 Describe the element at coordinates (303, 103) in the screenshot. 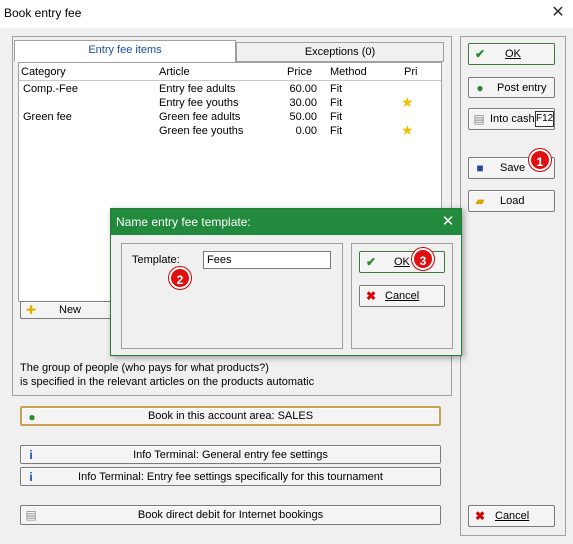

I see `cell-price: 30.00` at that location.